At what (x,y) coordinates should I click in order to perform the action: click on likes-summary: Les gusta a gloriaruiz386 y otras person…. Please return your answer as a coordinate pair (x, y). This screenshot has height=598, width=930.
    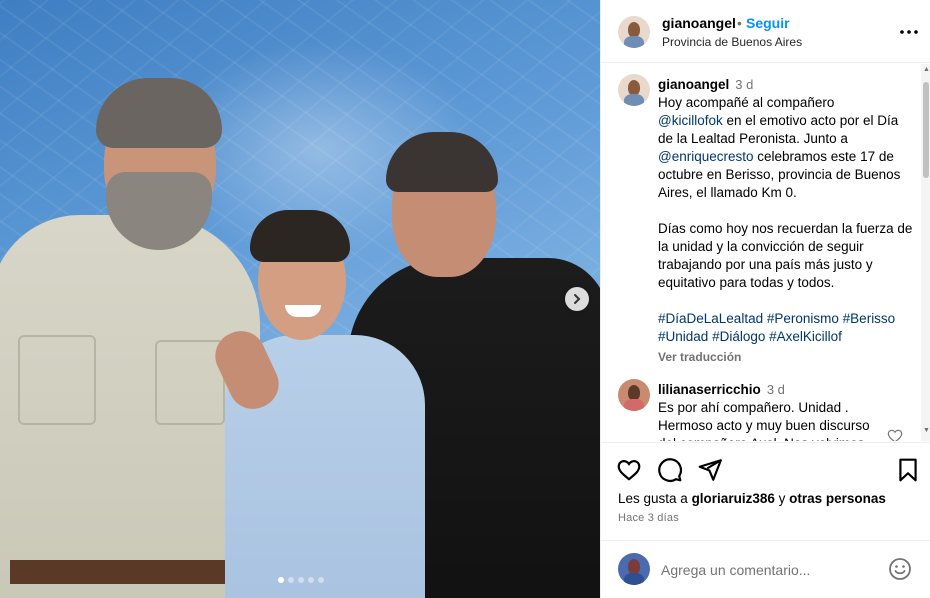
    Looking at the image, I should click on (752, 498).